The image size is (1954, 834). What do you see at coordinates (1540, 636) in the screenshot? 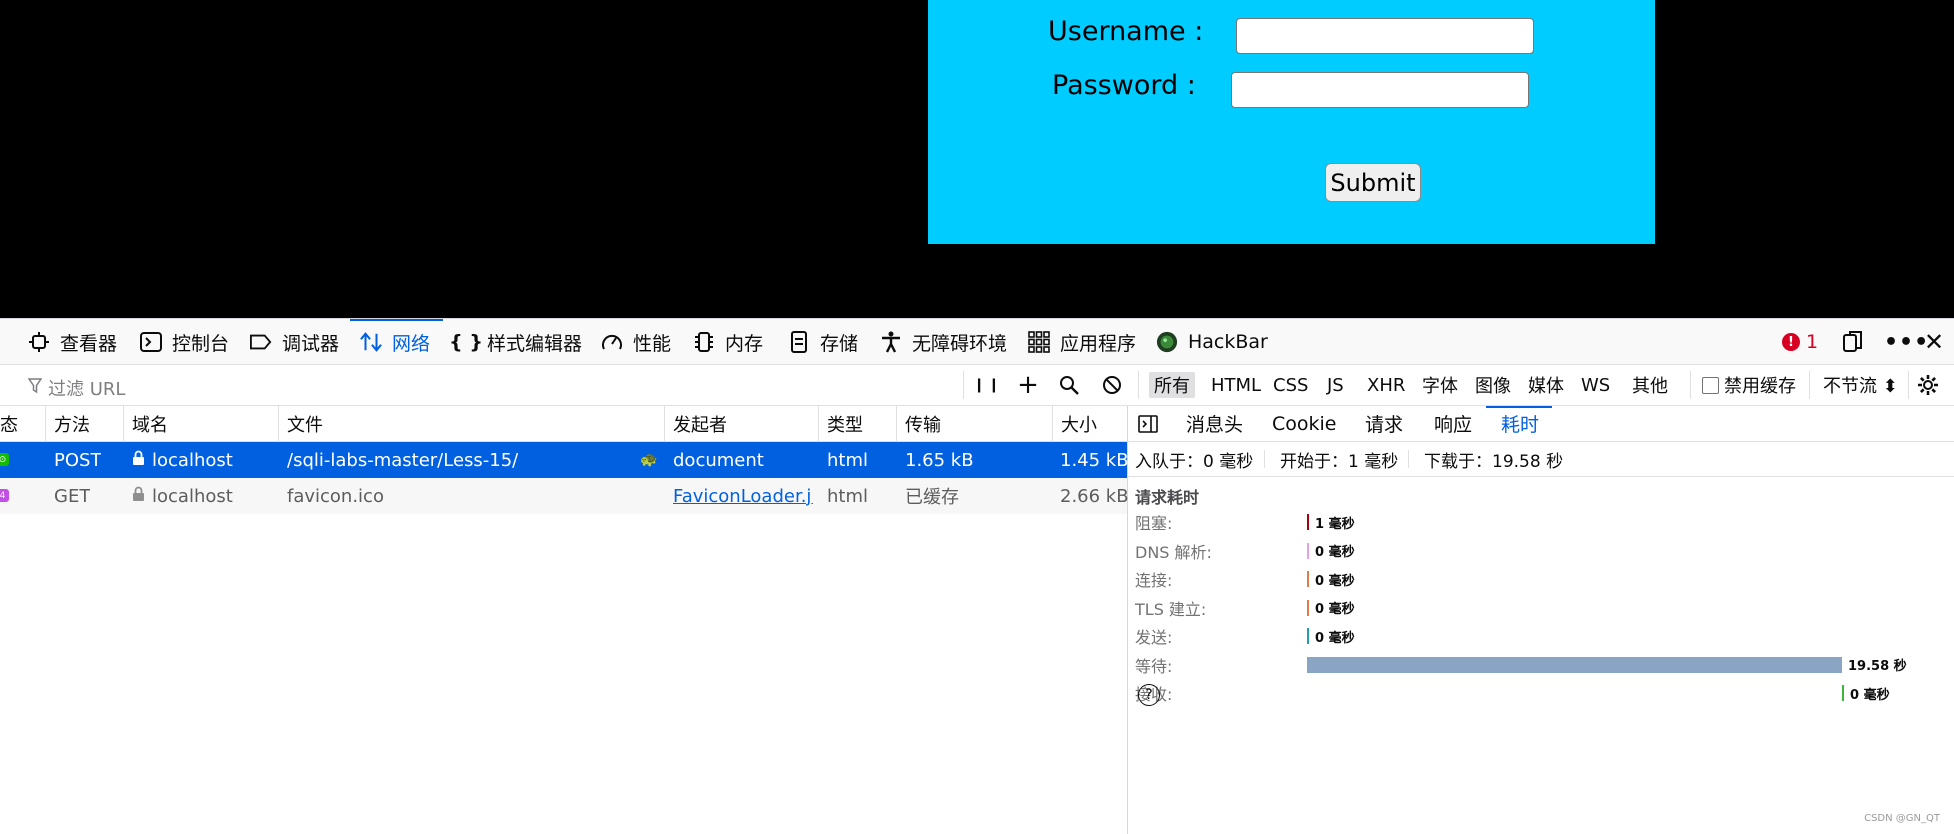
I see `timing-row: 发送: 0 毫秒` at bounding box center [1540, 636].